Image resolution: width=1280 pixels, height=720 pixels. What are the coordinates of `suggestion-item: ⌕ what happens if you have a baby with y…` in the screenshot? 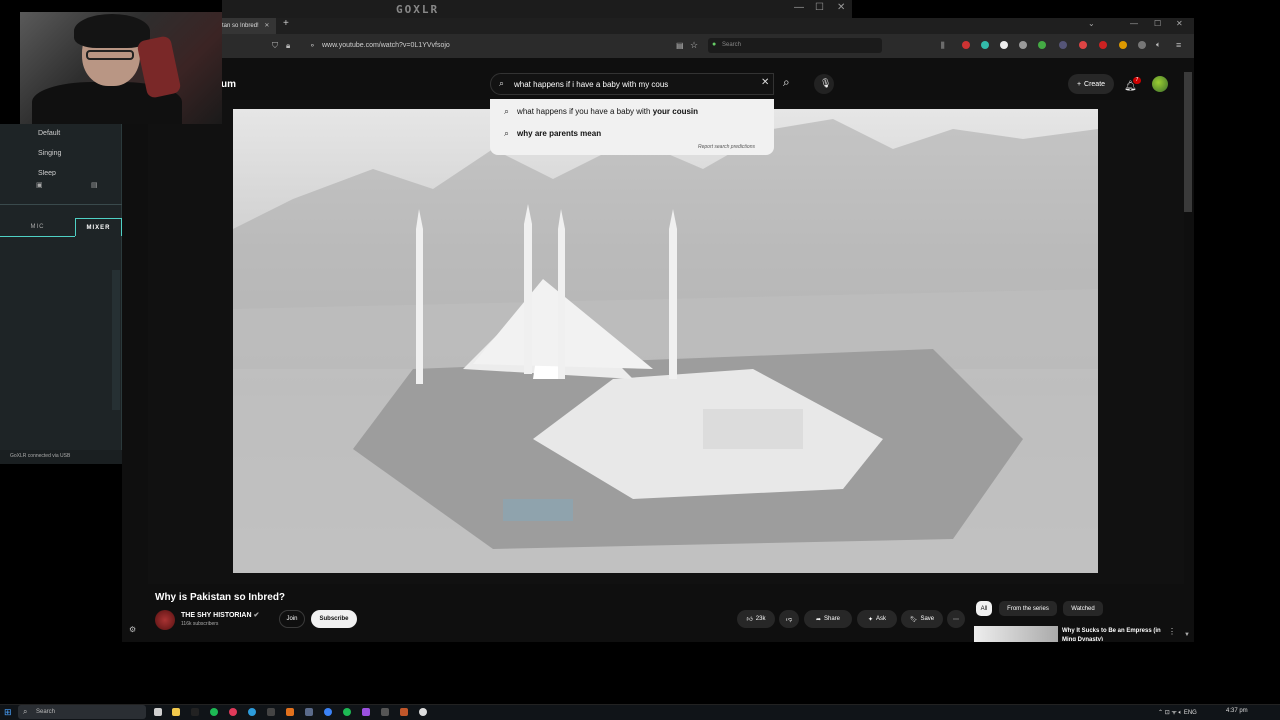 It's located at (601, 111).